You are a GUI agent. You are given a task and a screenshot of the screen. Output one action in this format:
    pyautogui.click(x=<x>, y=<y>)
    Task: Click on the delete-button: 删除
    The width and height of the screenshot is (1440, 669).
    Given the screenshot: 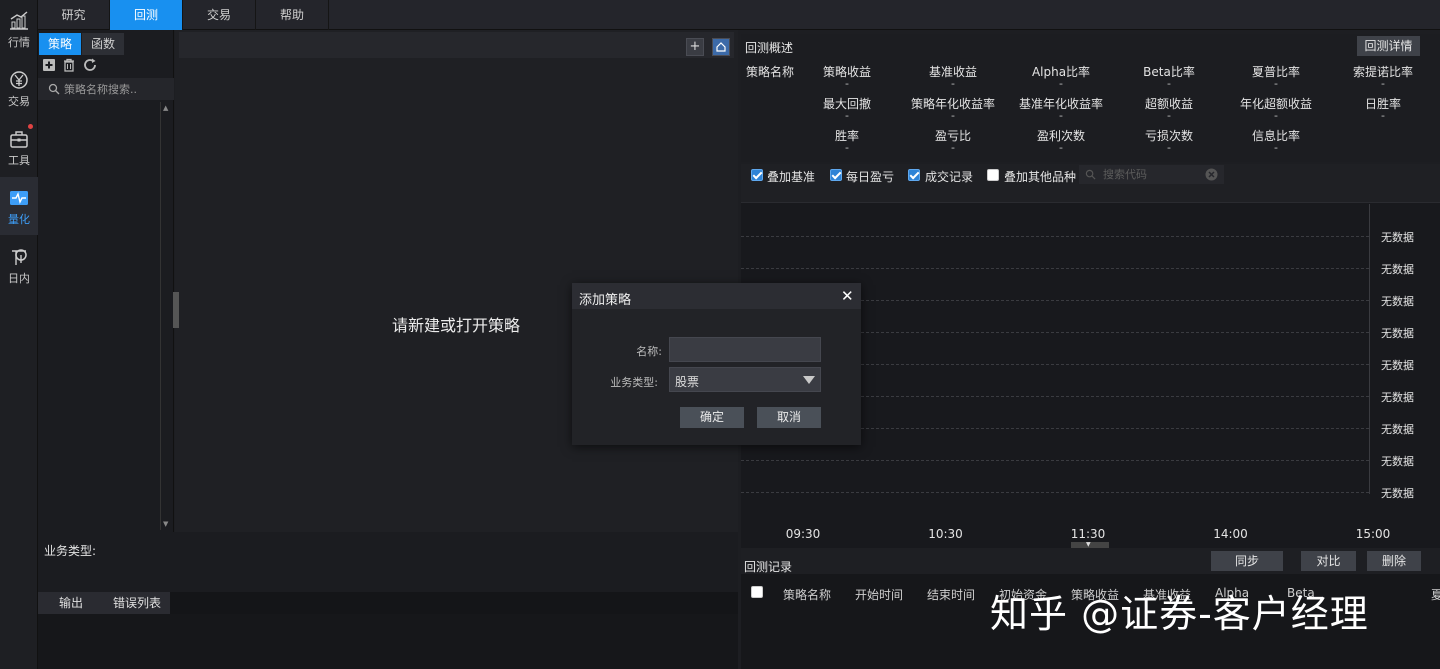 What is the action you would take?
    pyautogui.click(x=1394, y=561)
    